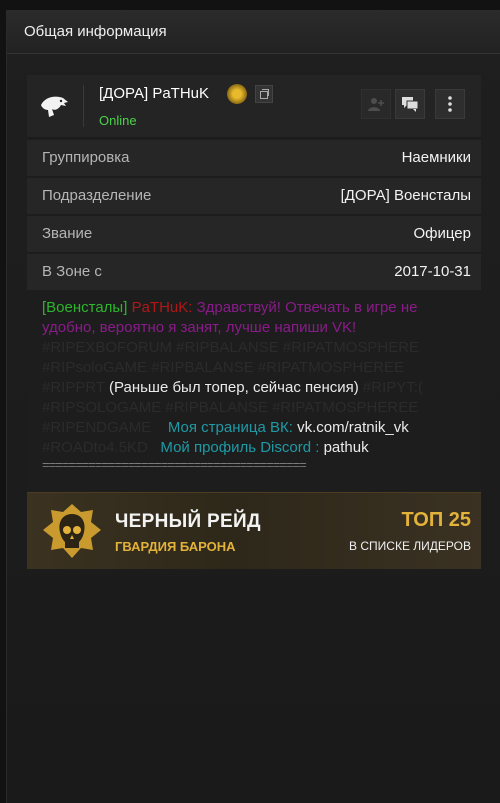 The image size is (500, 803). Describe the element at coordinates (253, 32) in the screenshot. I see `panel-title: Общая информация` at that location.